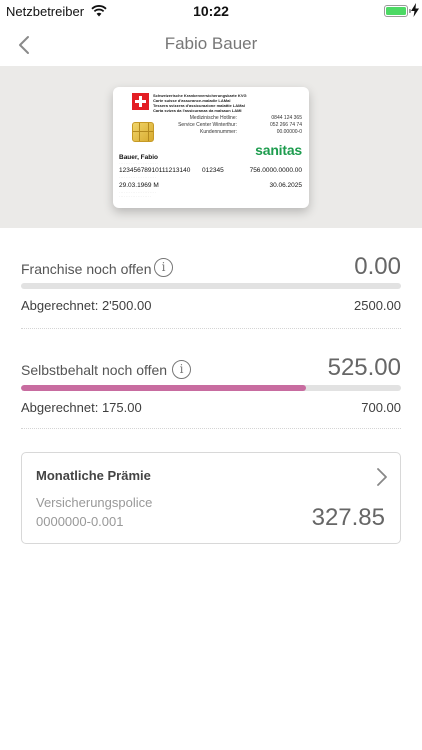 The width and height of the screenshot is (422, 750). I want to click on card-customer-number-label: Kundennummer:, so click(218, 132).